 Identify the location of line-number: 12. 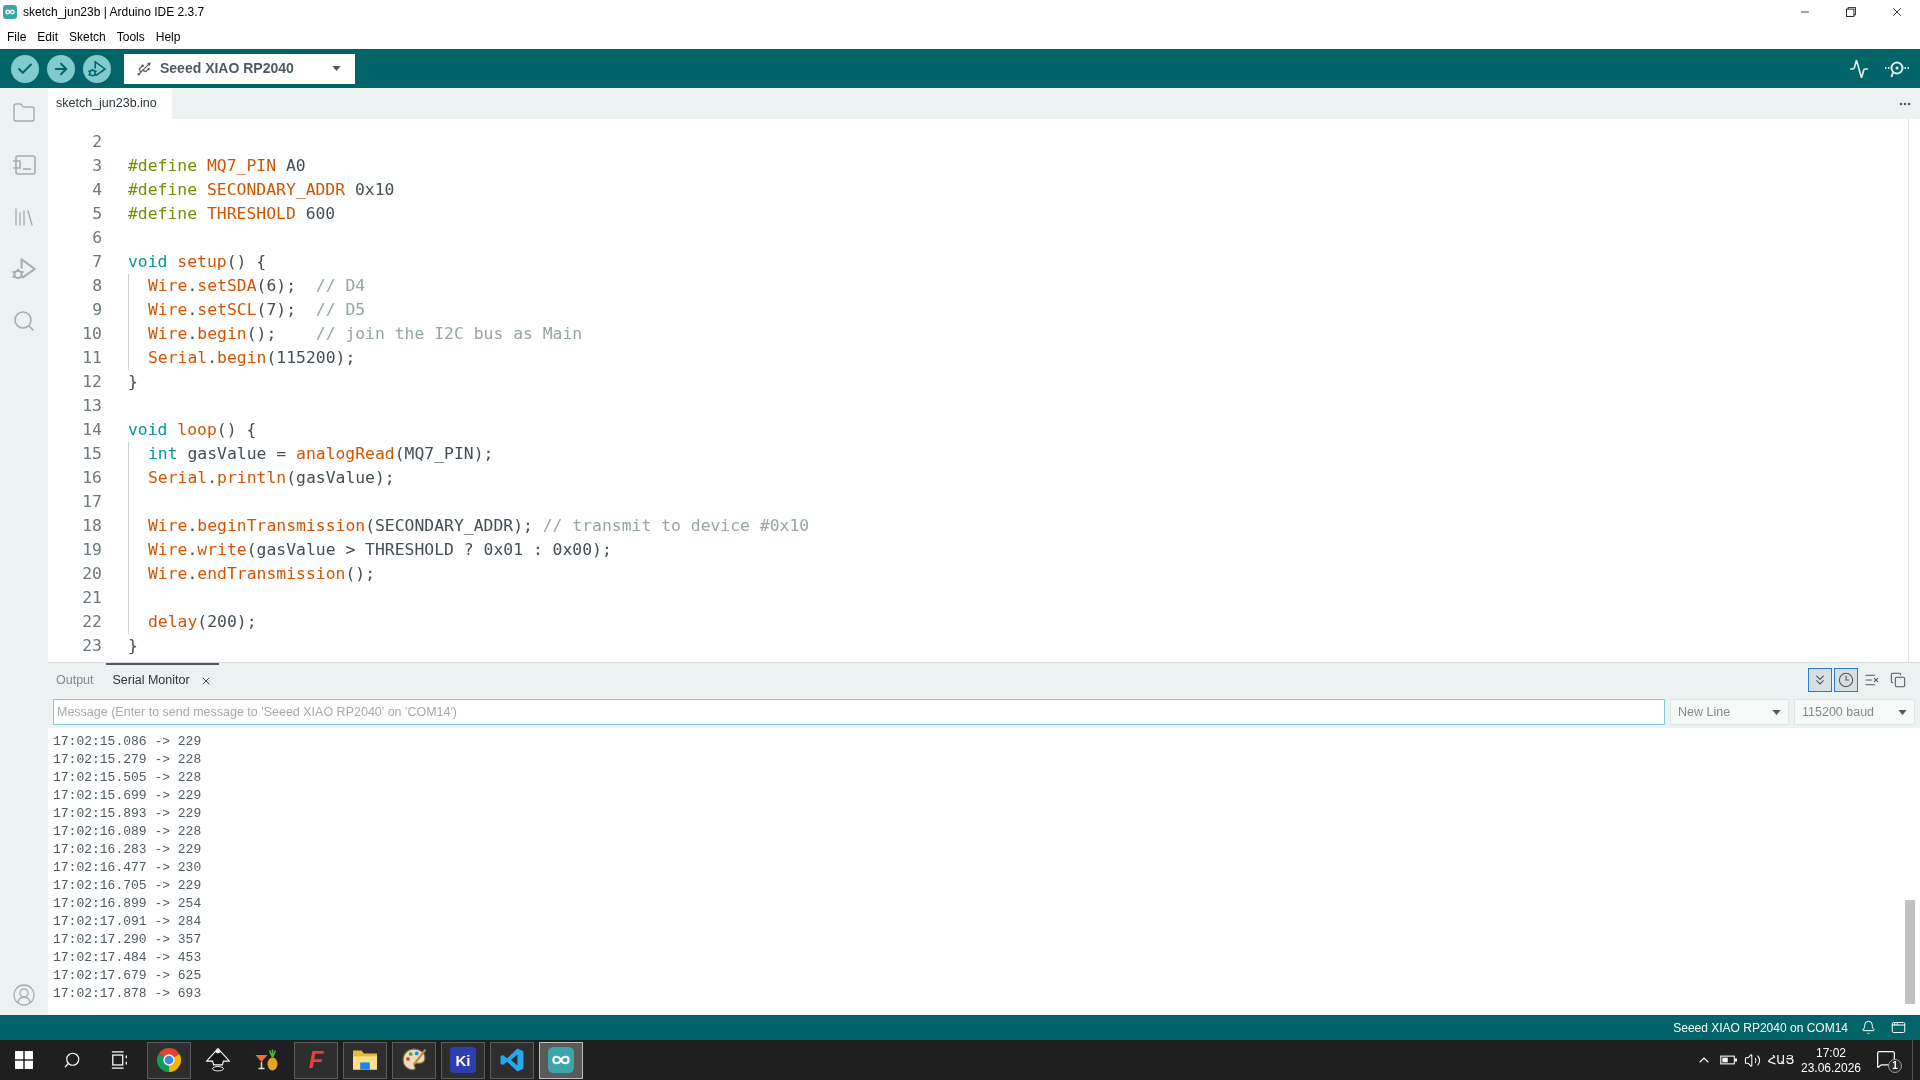
(91, 382).